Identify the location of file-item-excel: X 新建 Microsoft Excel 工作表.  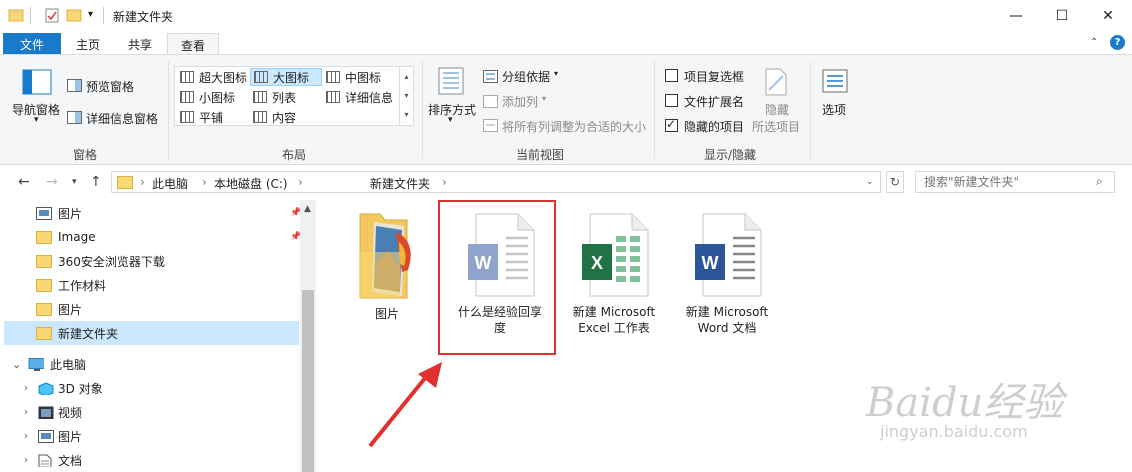
(614, 274).